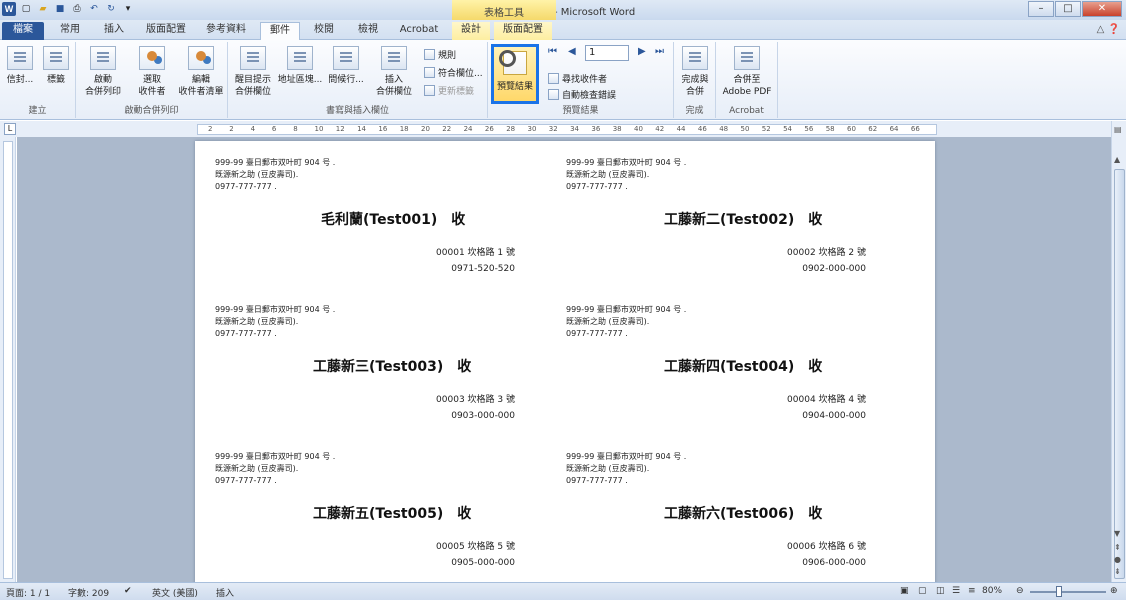 The image size is (1126, 600). Describe the element at coordinates (523, 31) in the screenshot. I see `tab-table-layout: 版面配置` at that location.